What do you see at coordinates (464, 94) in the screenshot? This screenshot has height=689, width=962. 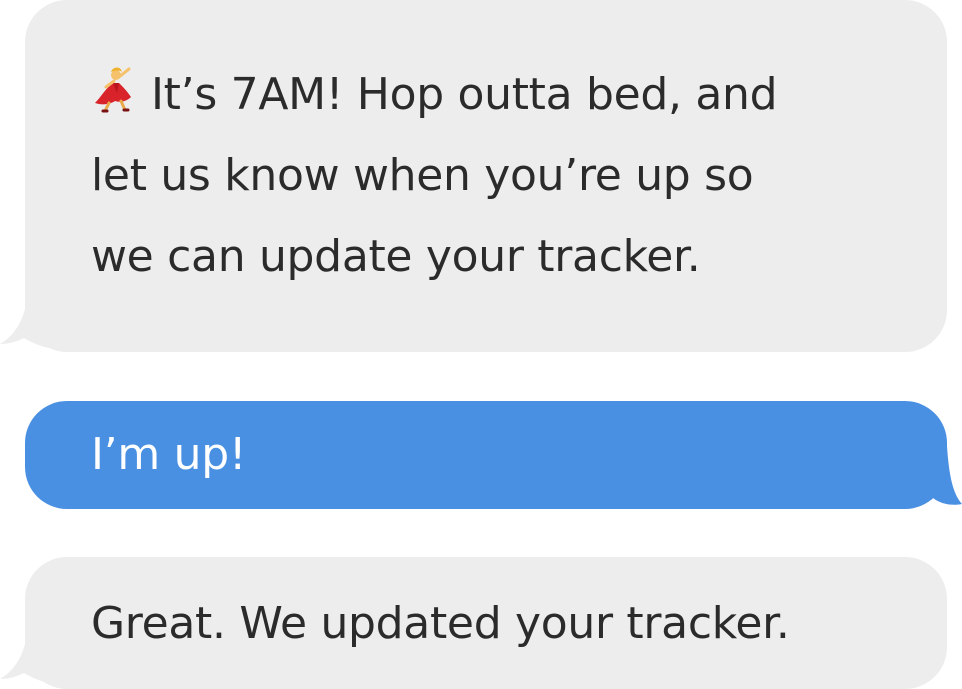 I see `message-text: It’s 7AM! Hop outta bed, and` at bounding box center [464, 94].